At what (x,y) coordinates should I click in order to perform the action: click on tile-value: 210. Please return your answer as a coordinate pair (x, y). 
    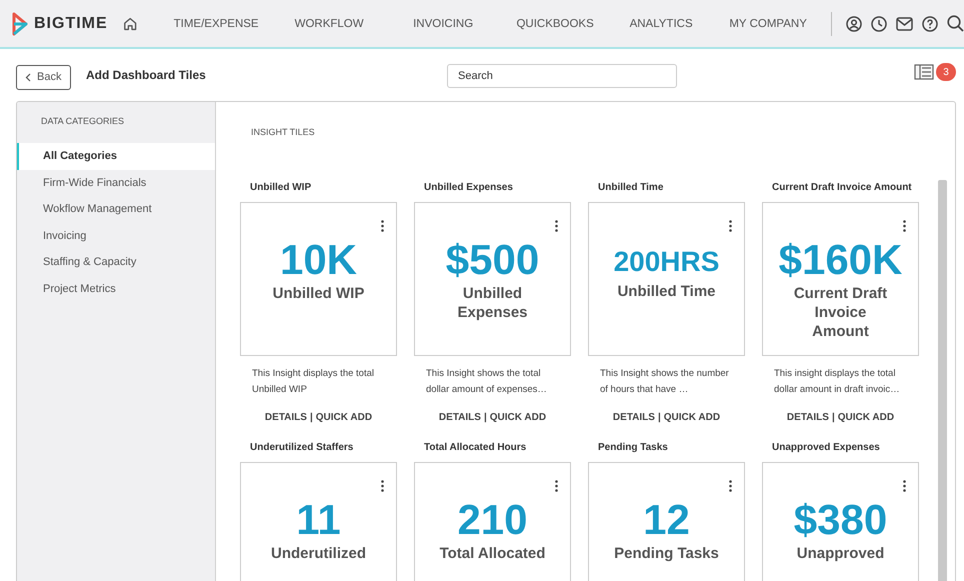
    Looking at the image, I should click on (492, 520).